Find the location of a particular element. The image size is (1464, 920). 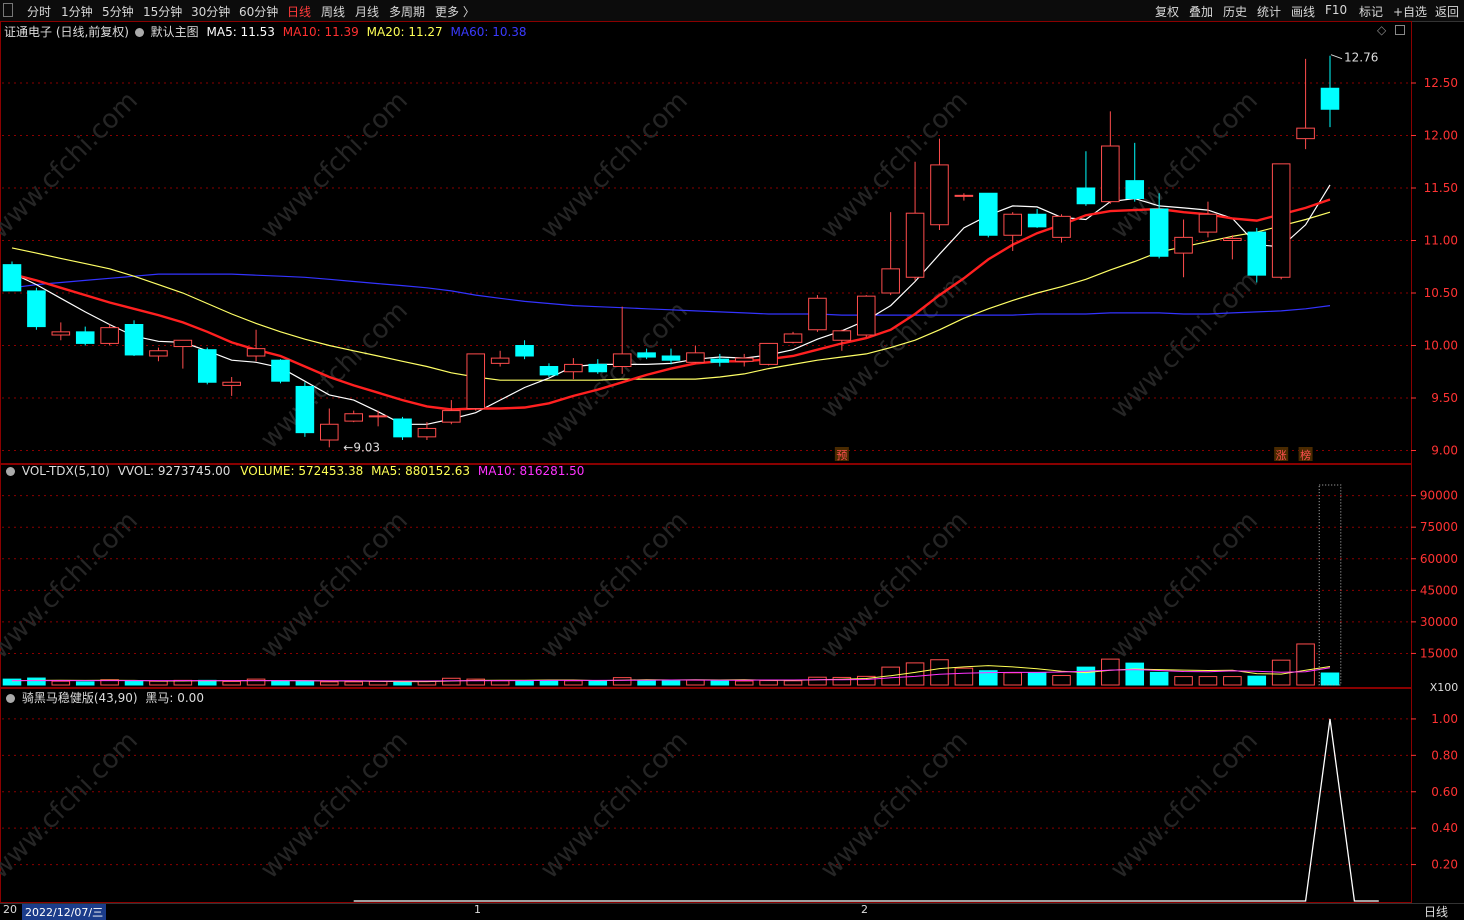

period-indicator: 日线 is located at coordinates (1436, 911).